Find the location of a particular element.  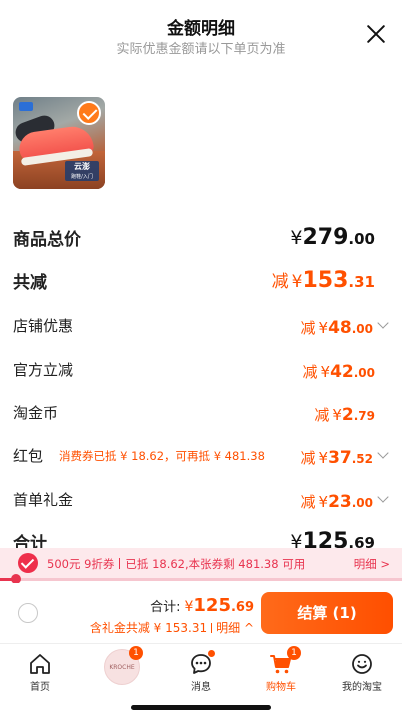

row-label: 共减 is located at coordinates (30, 283).